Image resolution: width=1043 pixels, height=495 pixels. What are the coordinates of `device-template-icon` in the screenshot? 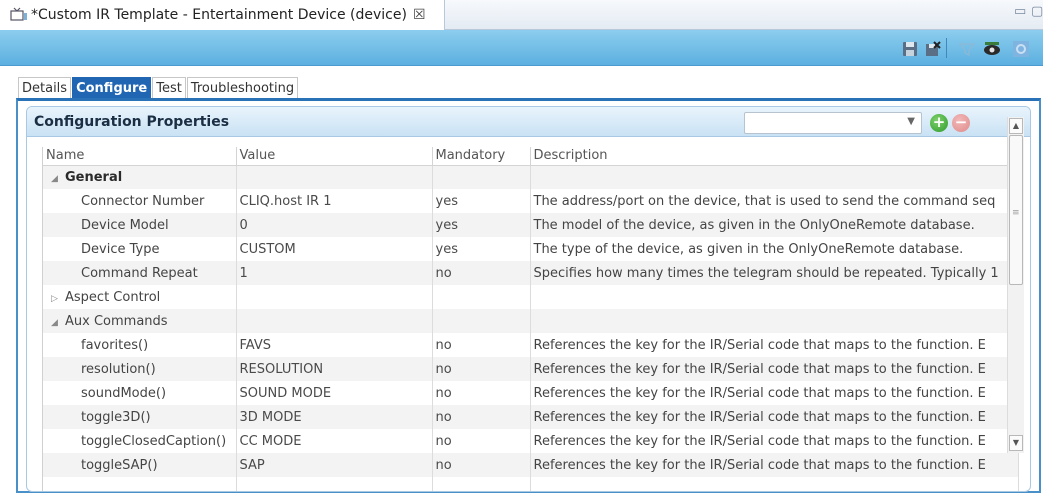 It's located at (19, 15).